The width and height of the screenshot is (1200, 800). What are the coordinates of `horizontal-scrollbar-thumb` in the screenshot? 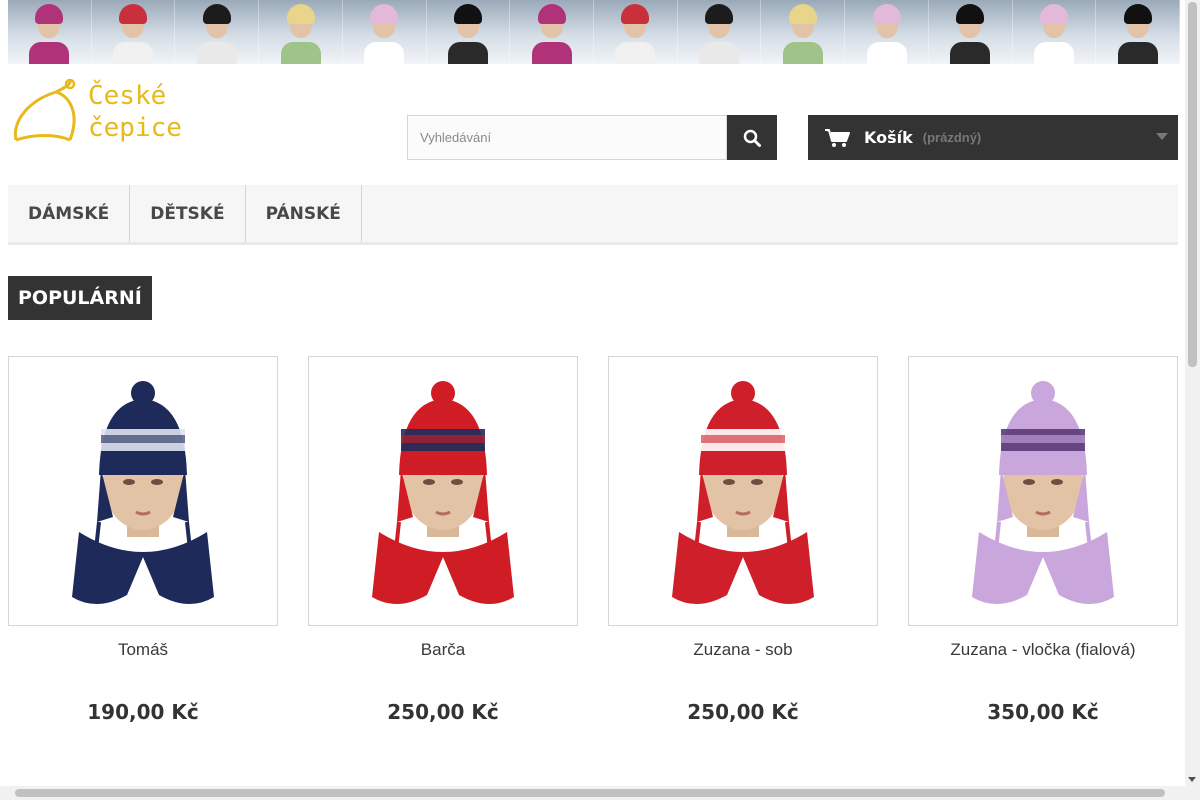 It's located at (590, 793).